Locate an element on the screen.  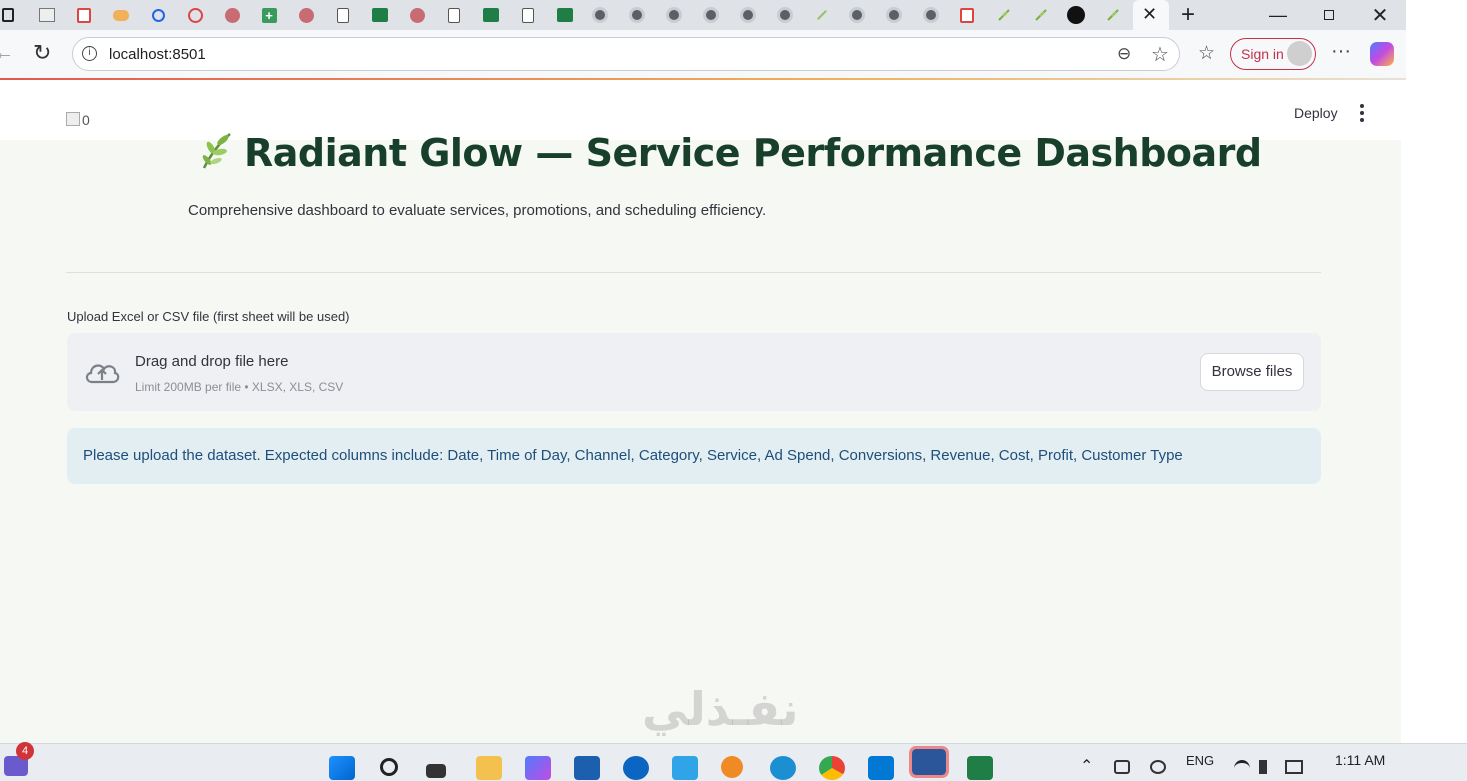
alert-icon is located at coordinates (195, 15).